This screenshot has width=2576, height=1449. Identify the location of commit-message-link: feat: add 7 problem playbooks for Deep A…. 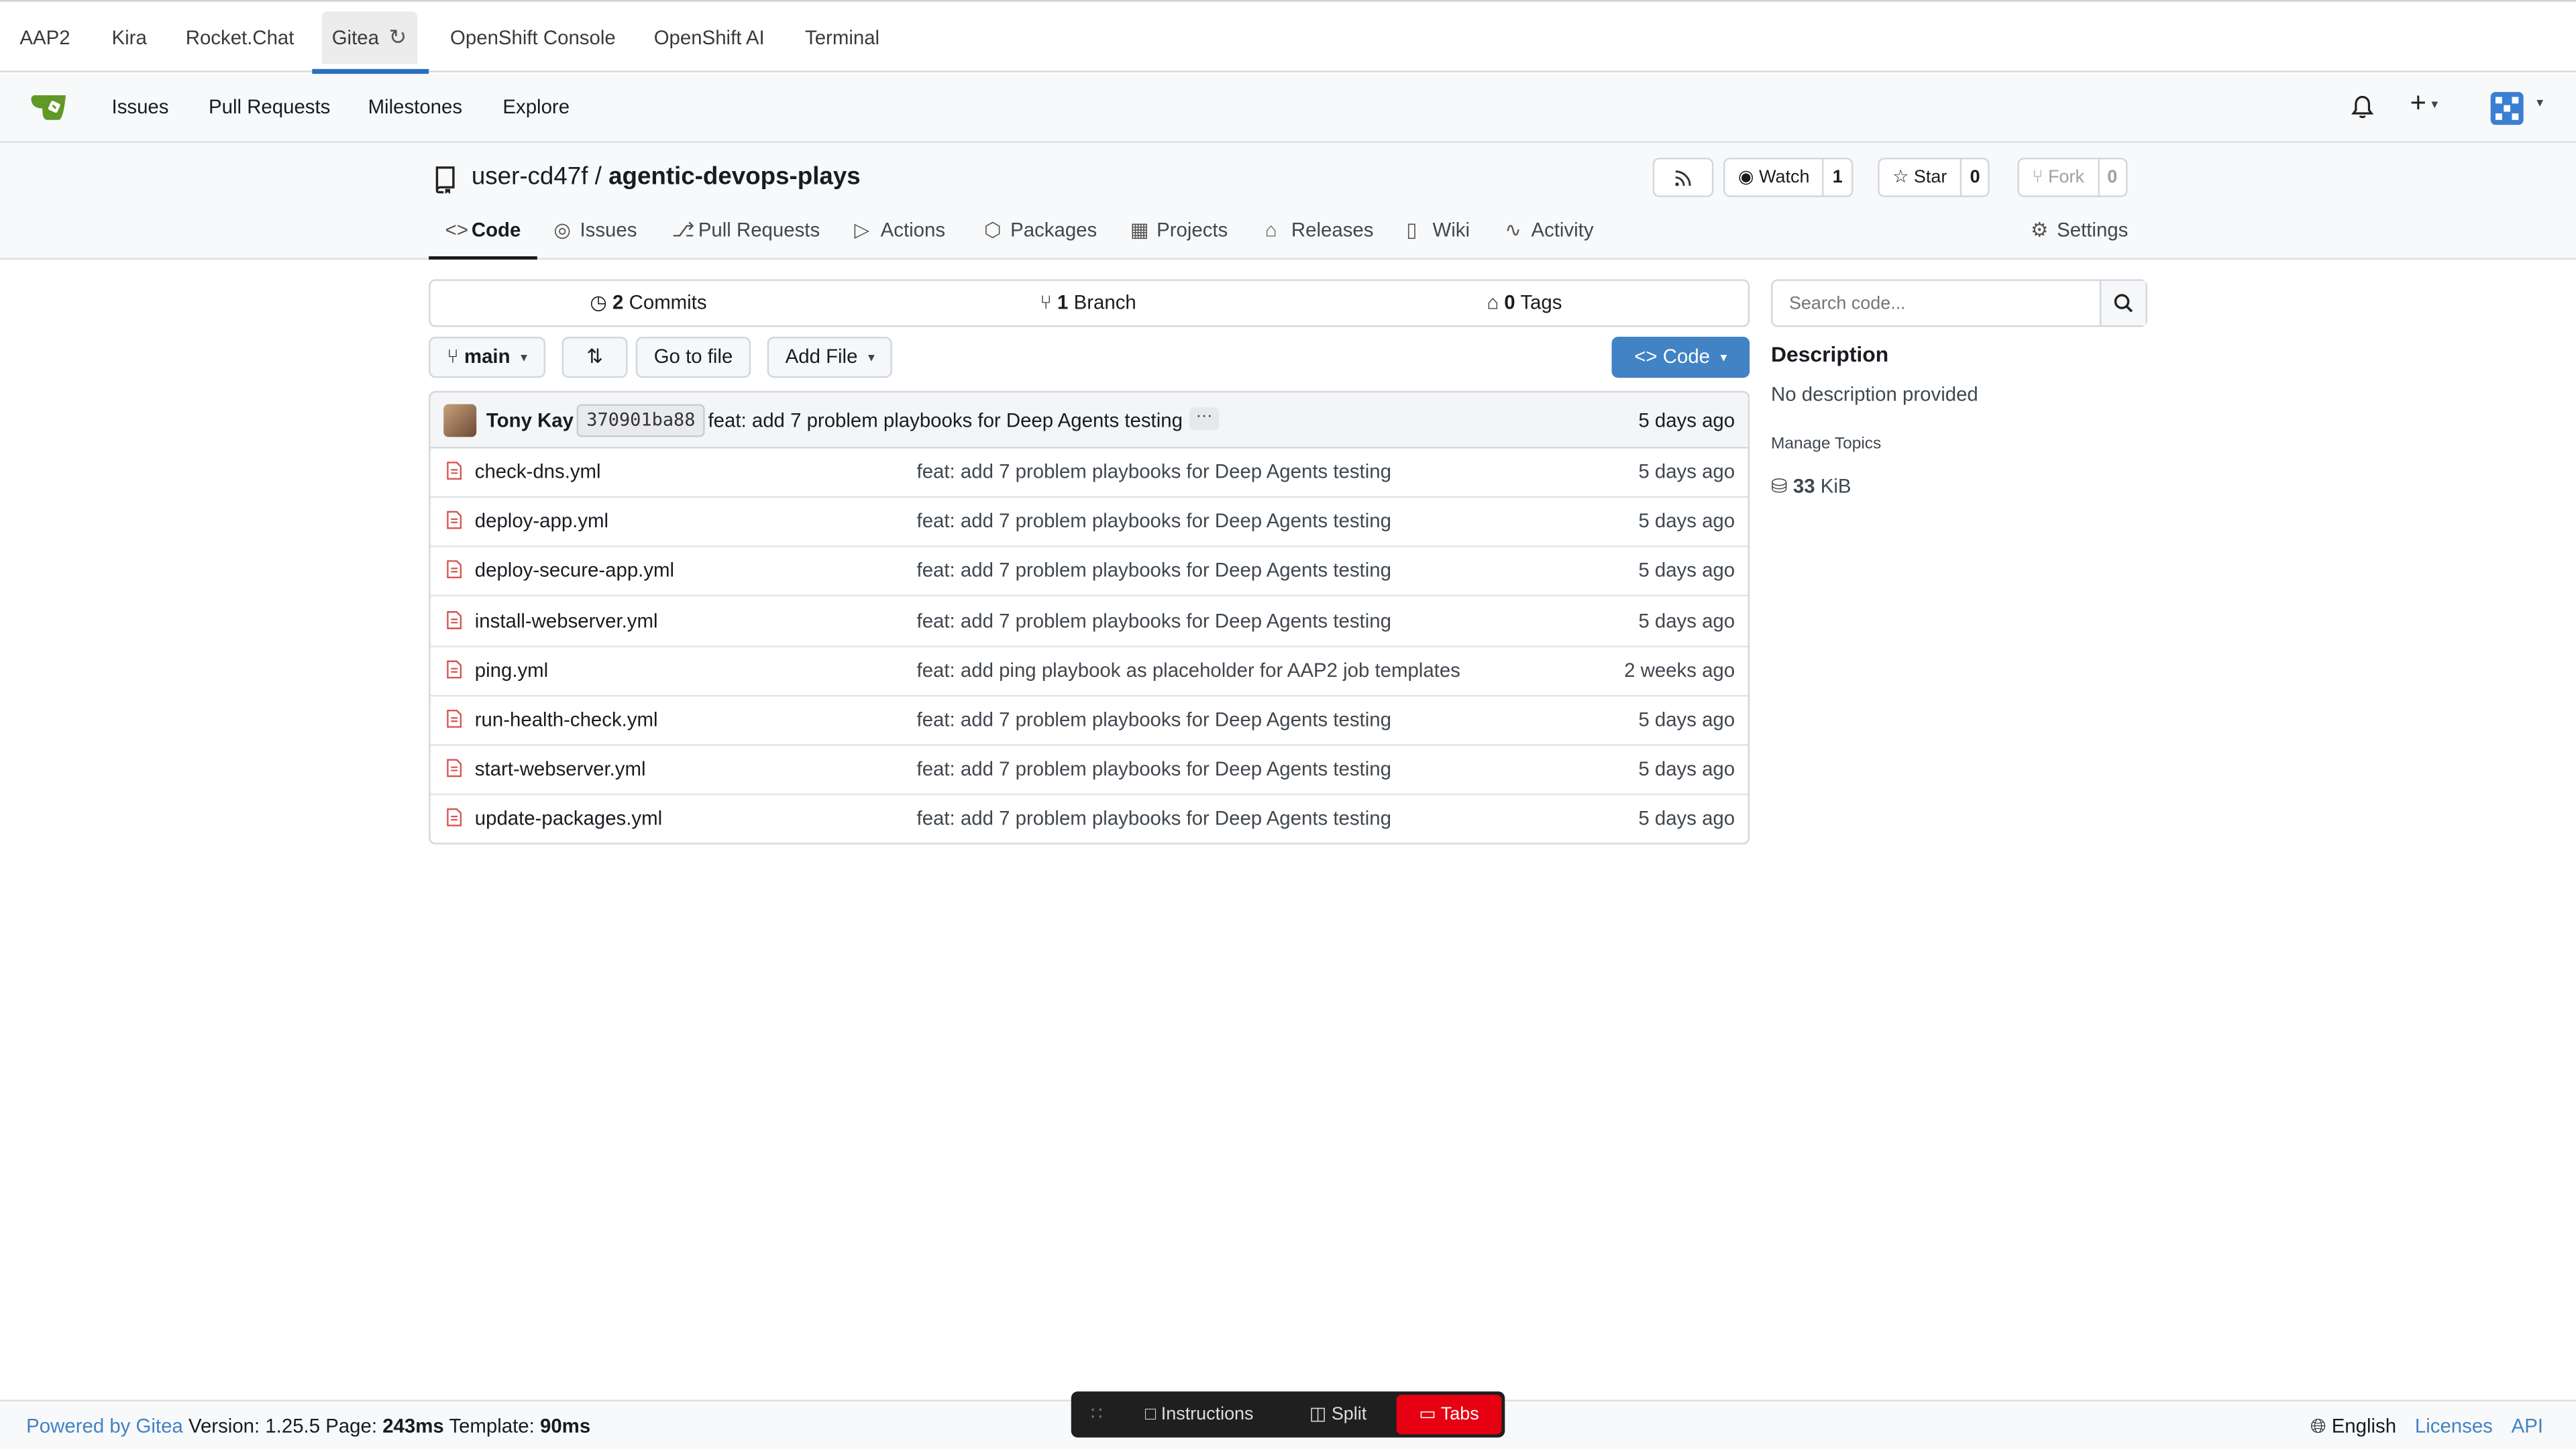
(945, 420).